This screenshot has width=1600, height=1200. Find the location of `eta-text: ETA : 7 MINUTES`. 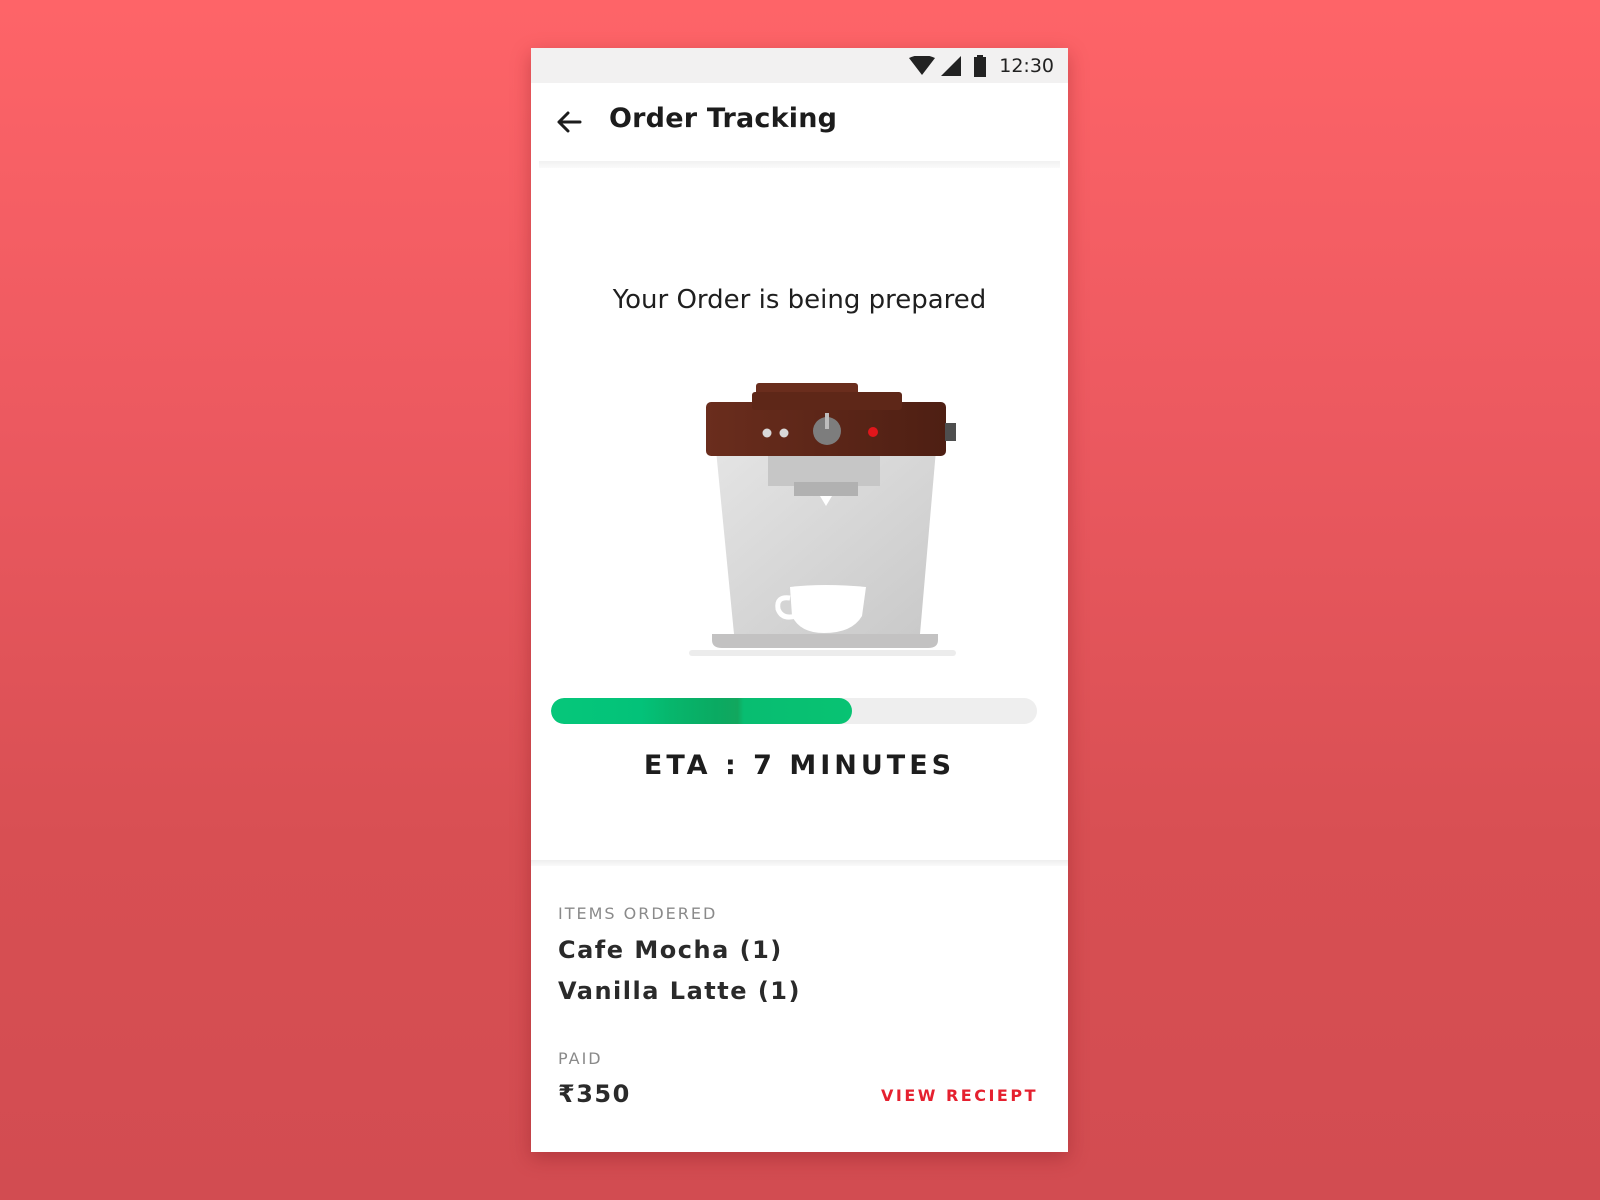

eta-text: ETA : 7 MINUTES is located at coordinates (799, 765).